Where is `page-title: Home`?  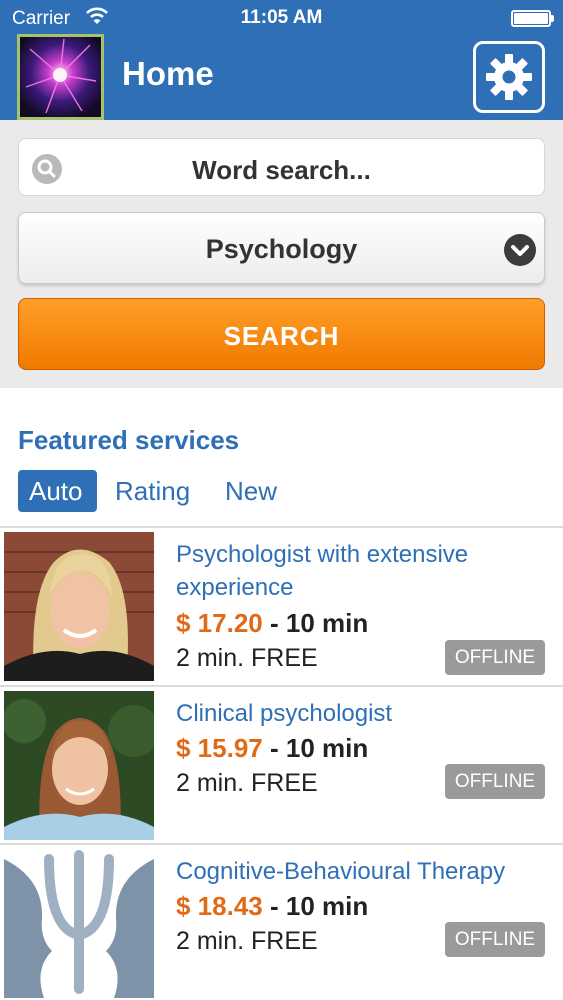
page-title: Home is located at coordinates (168, 73).